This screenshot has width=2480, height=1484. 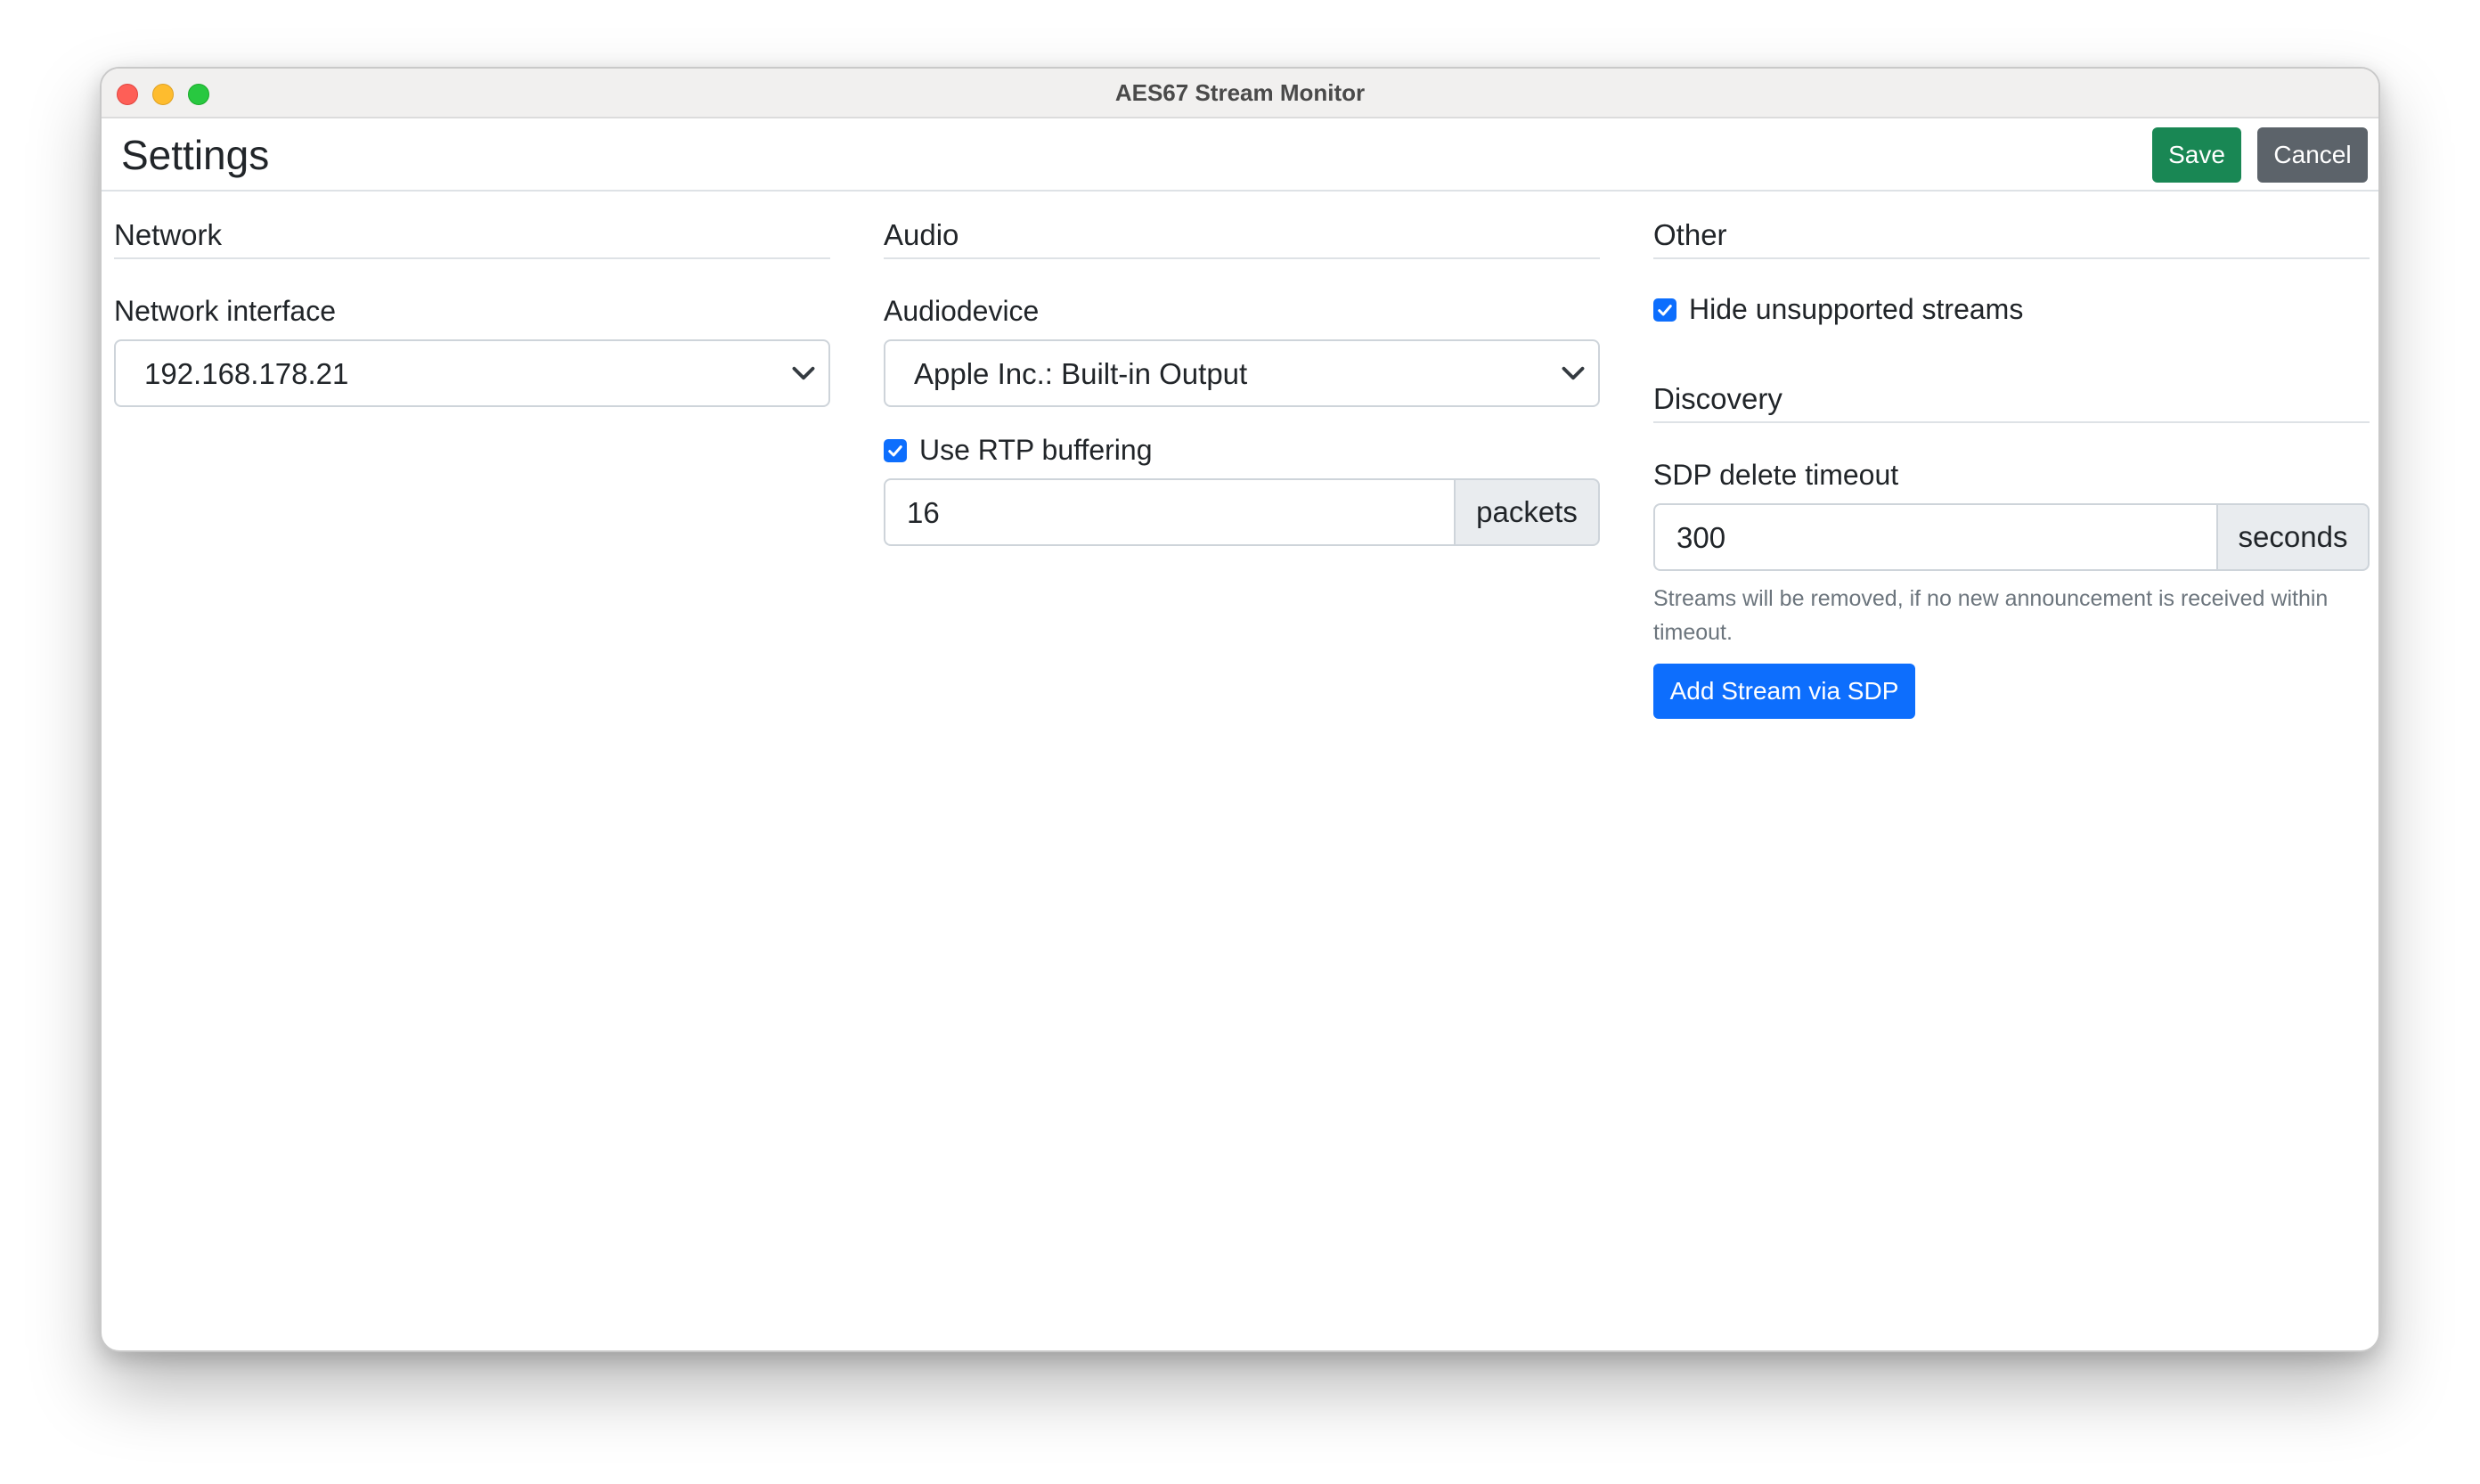 I want to click on network-interface-select: 192.168.178.21, so click(x=472, y=373).